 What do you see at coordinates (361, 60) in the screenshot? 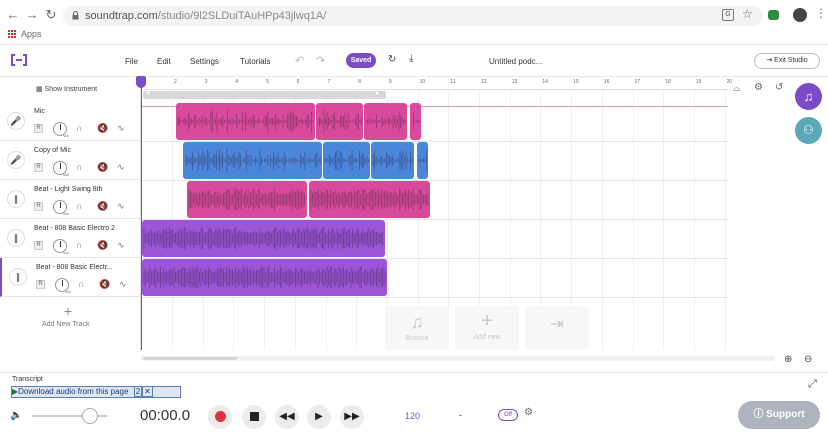
I see `saved-button: Saved` at bounding box center [361, 60].